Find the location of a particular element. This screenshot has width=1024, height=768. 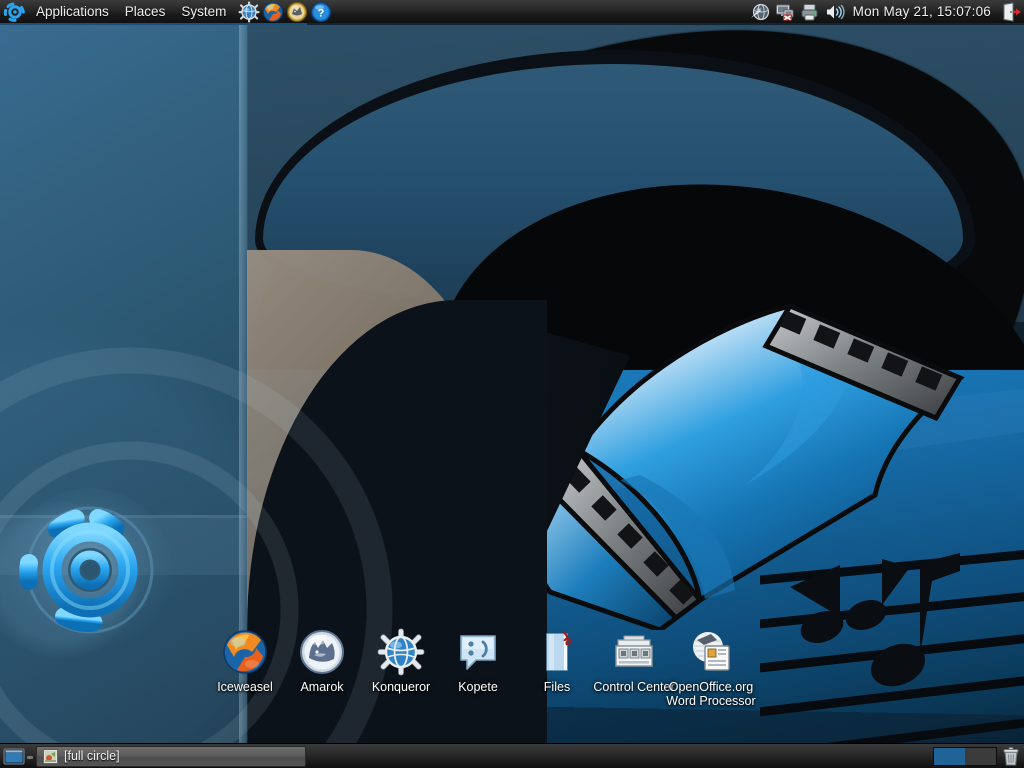

menu-applications: Applications is located at coordinates (72, 12).